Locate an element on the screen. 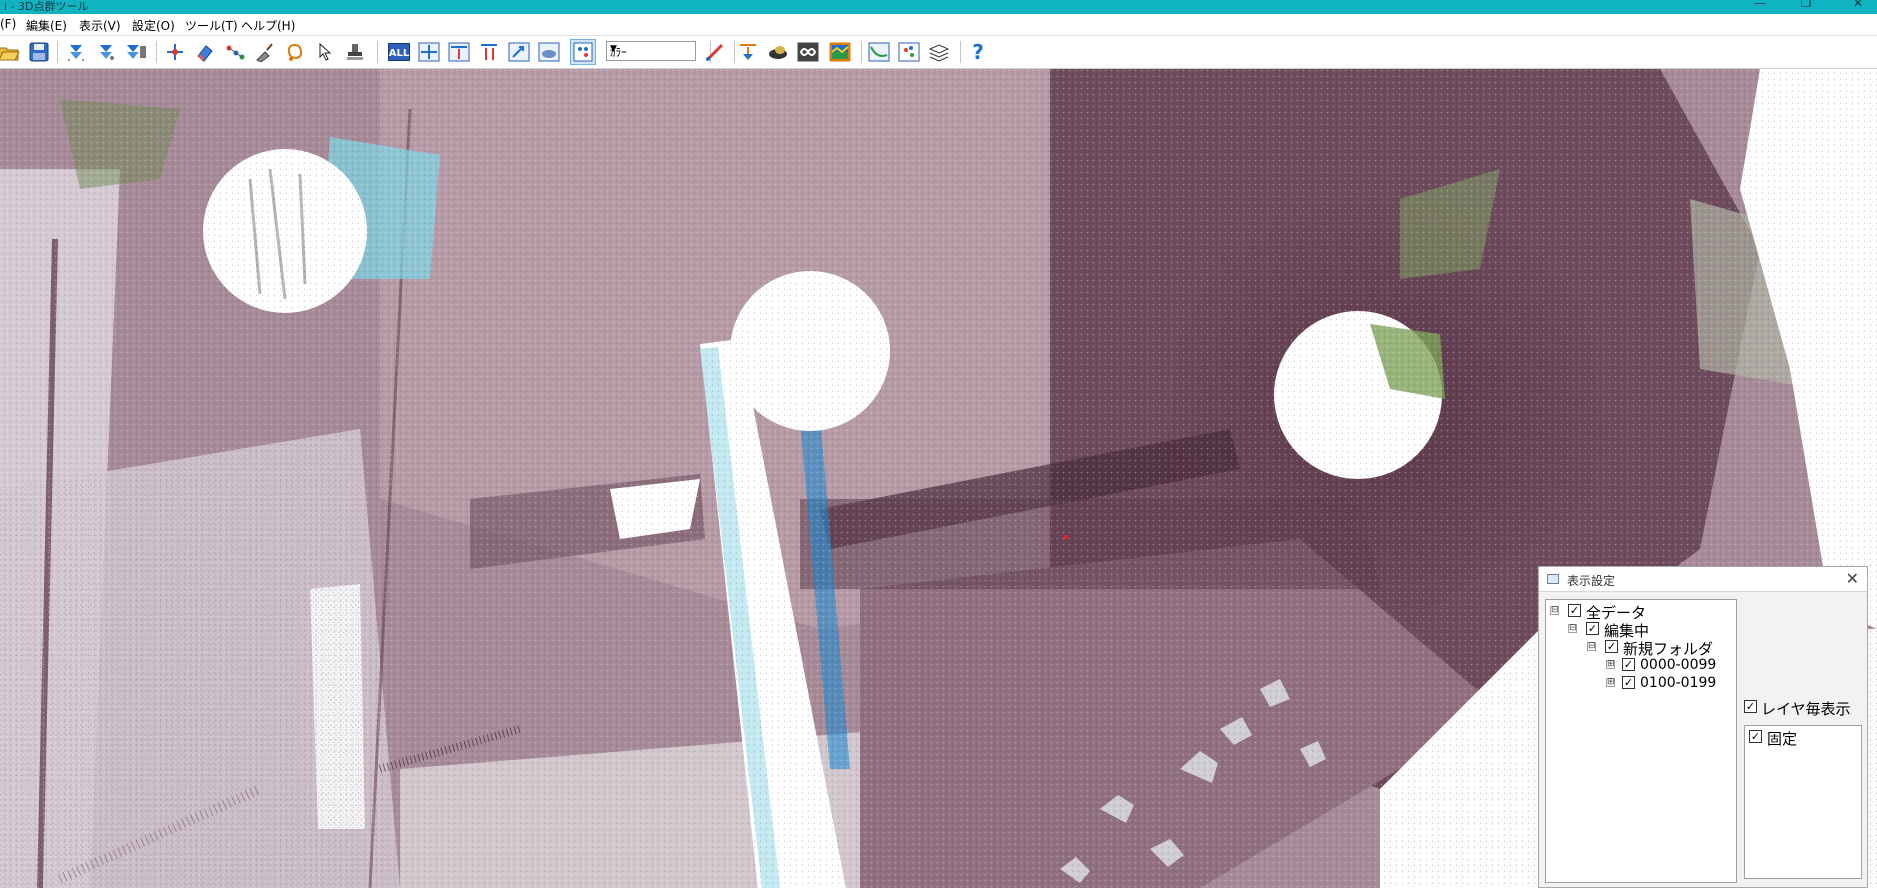  measure-points-icon is located at coordinates (235, 52).